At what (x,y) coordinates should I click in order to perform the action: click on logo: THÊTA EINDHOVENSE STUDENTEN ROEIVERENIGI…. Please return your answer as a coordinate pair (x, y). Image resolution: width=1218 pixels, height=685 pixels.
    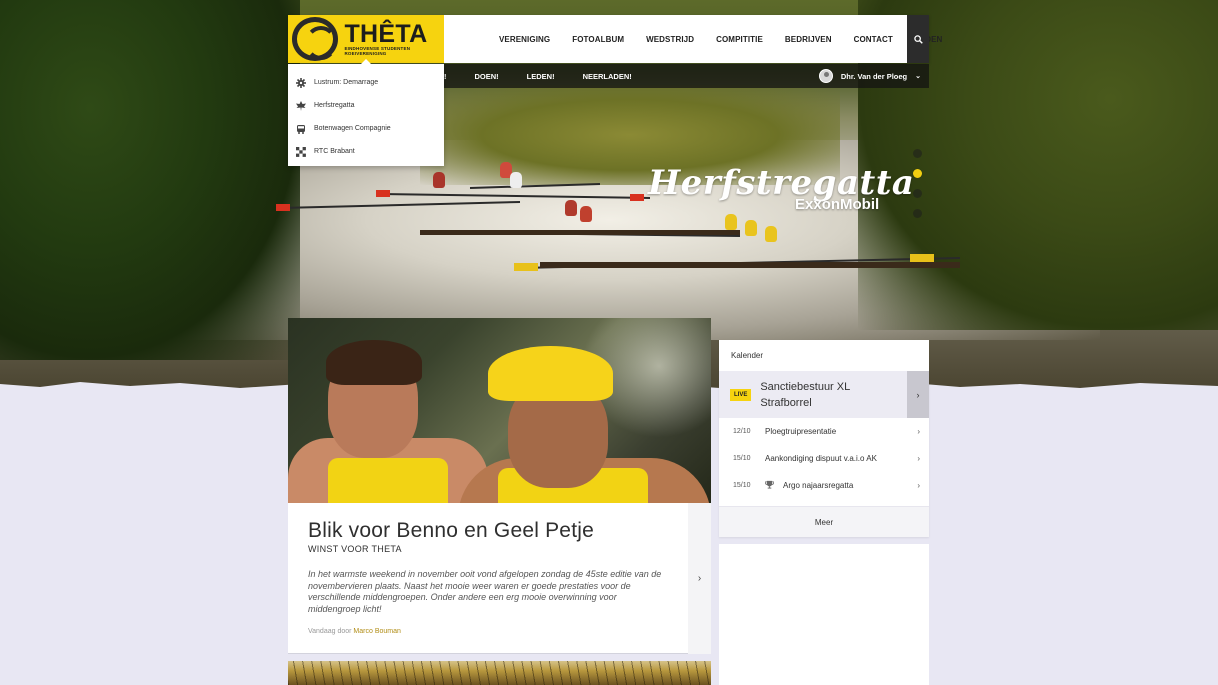
    Looking at the image, I should click on (366, 39).